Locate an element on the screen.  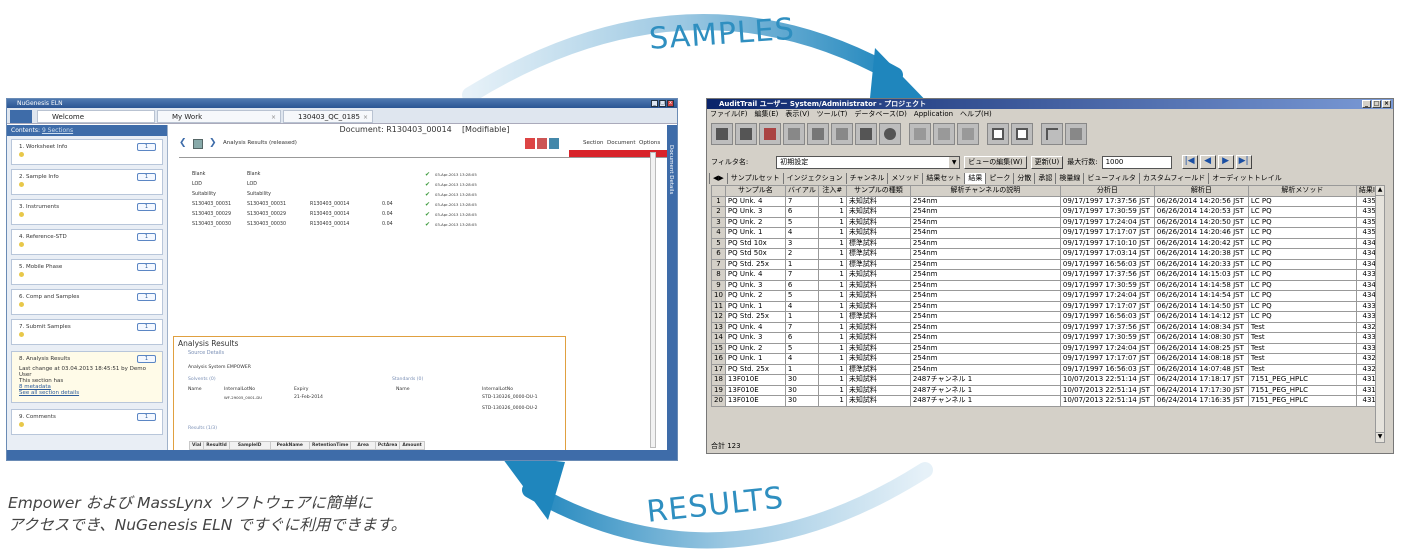
results-col-header: ResultId is located at coordinates (216, 445).